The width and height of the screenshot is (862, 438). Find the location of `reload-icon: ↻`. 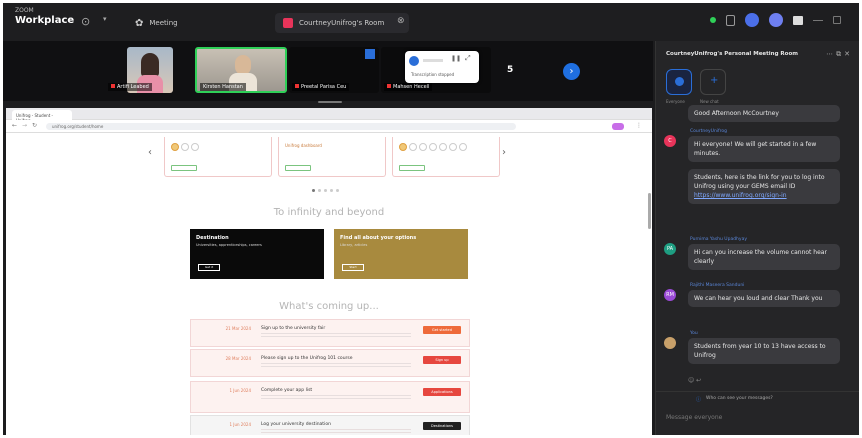

reload-icon: ↻ is located at coordinates (34, 125).